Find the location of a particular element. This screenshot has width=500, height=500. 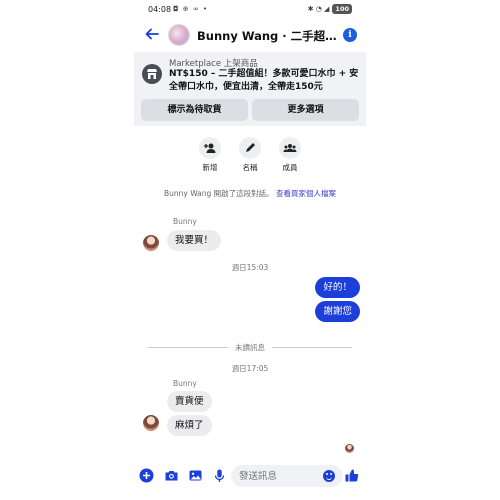

timestamp: 週日17:05 is located at coordinates (250, 368).